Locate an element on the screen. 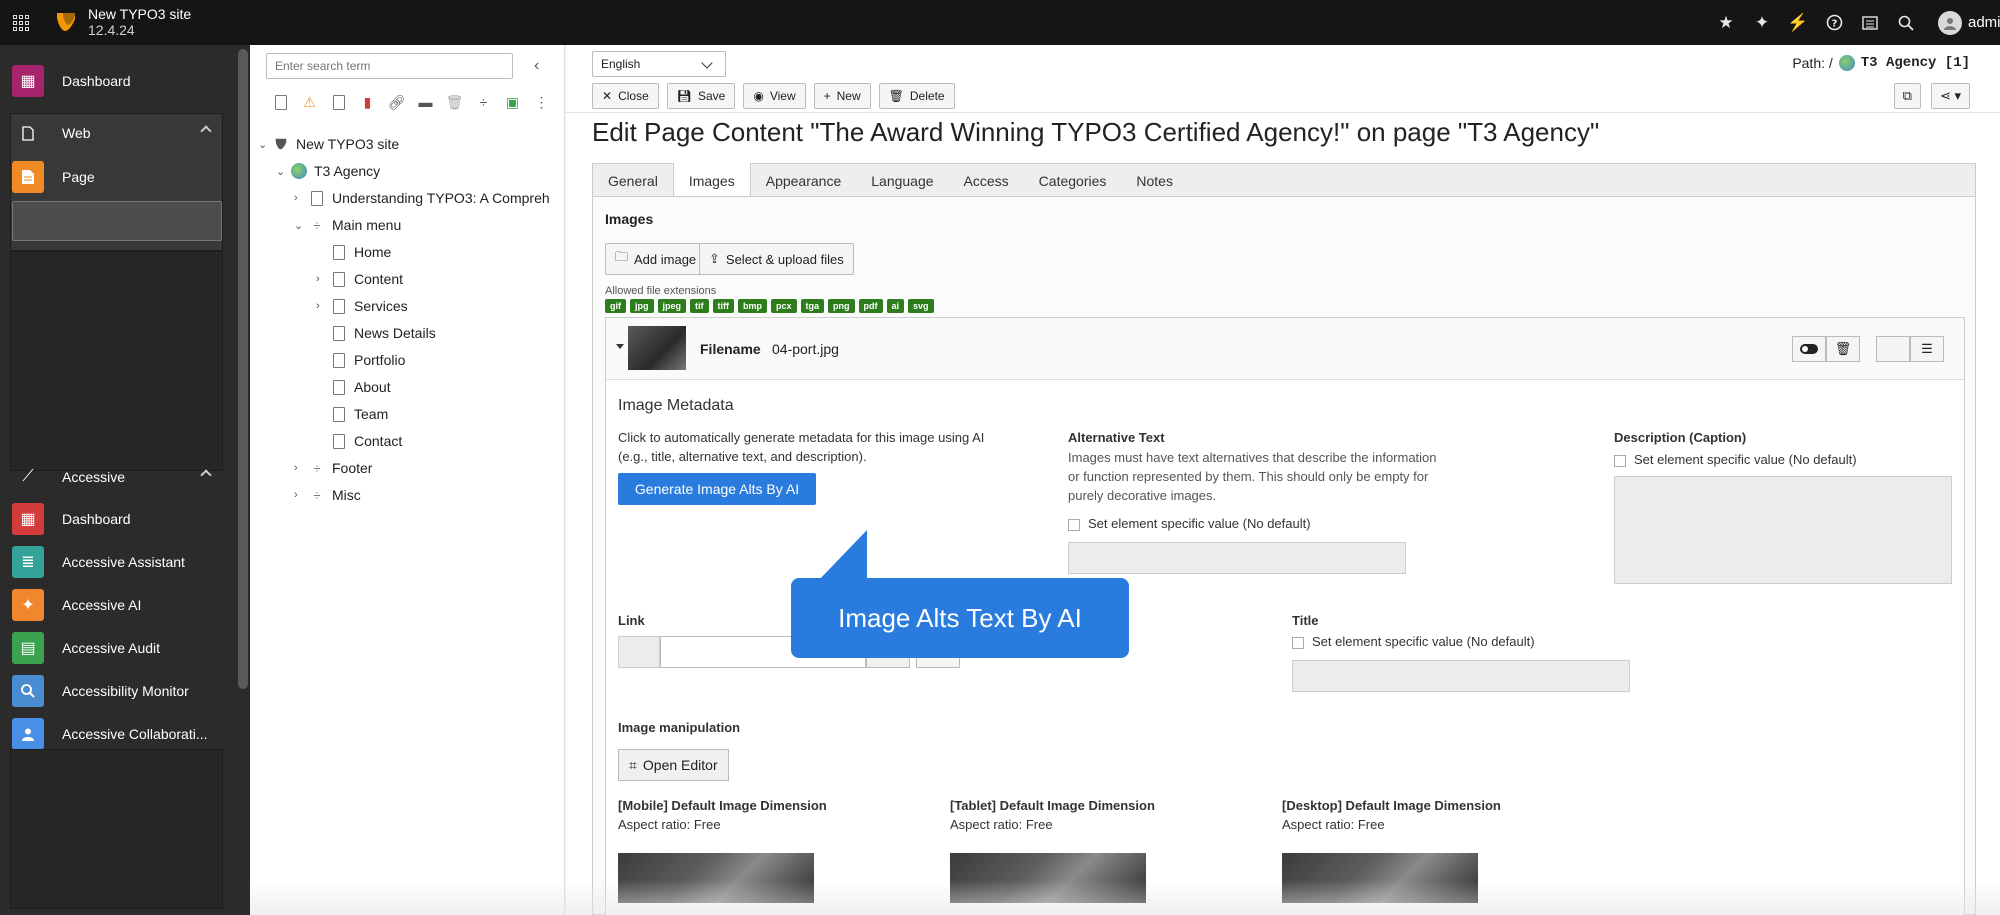  tree-node-home: Home is located at coordinates (353, 252).